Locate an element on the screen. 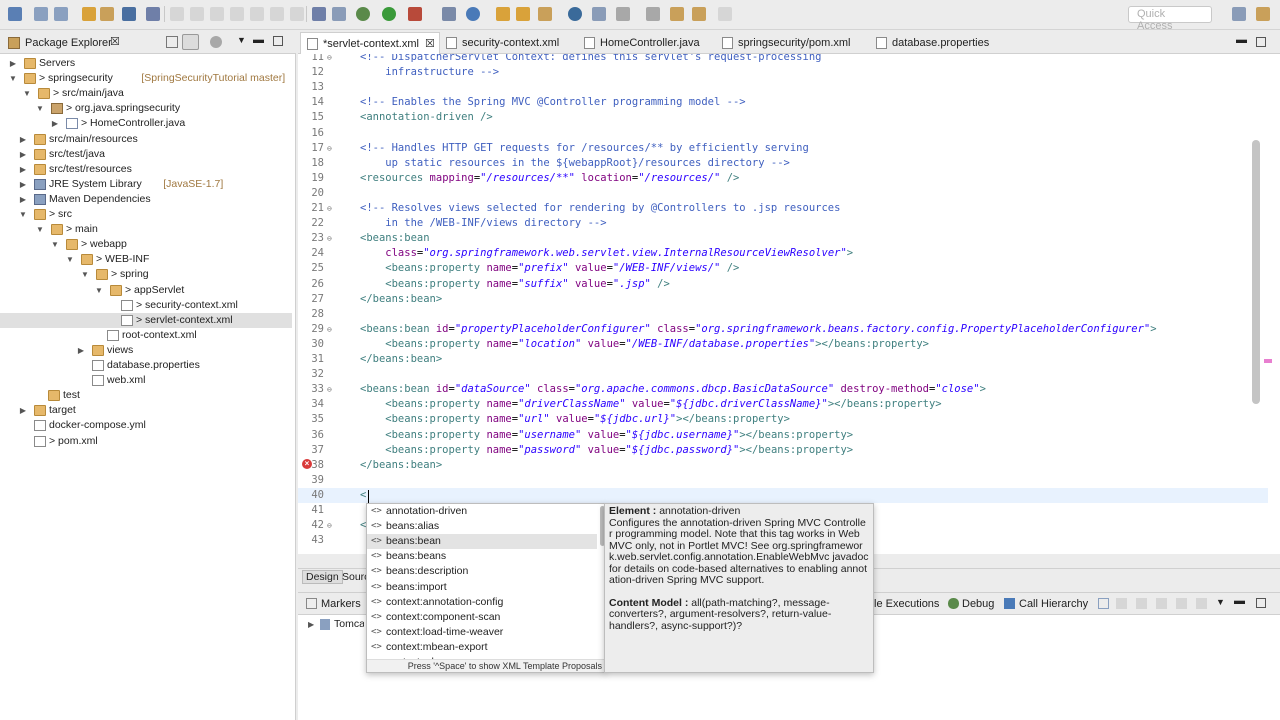  open-folder-icon is located at coordinates (503, 14).